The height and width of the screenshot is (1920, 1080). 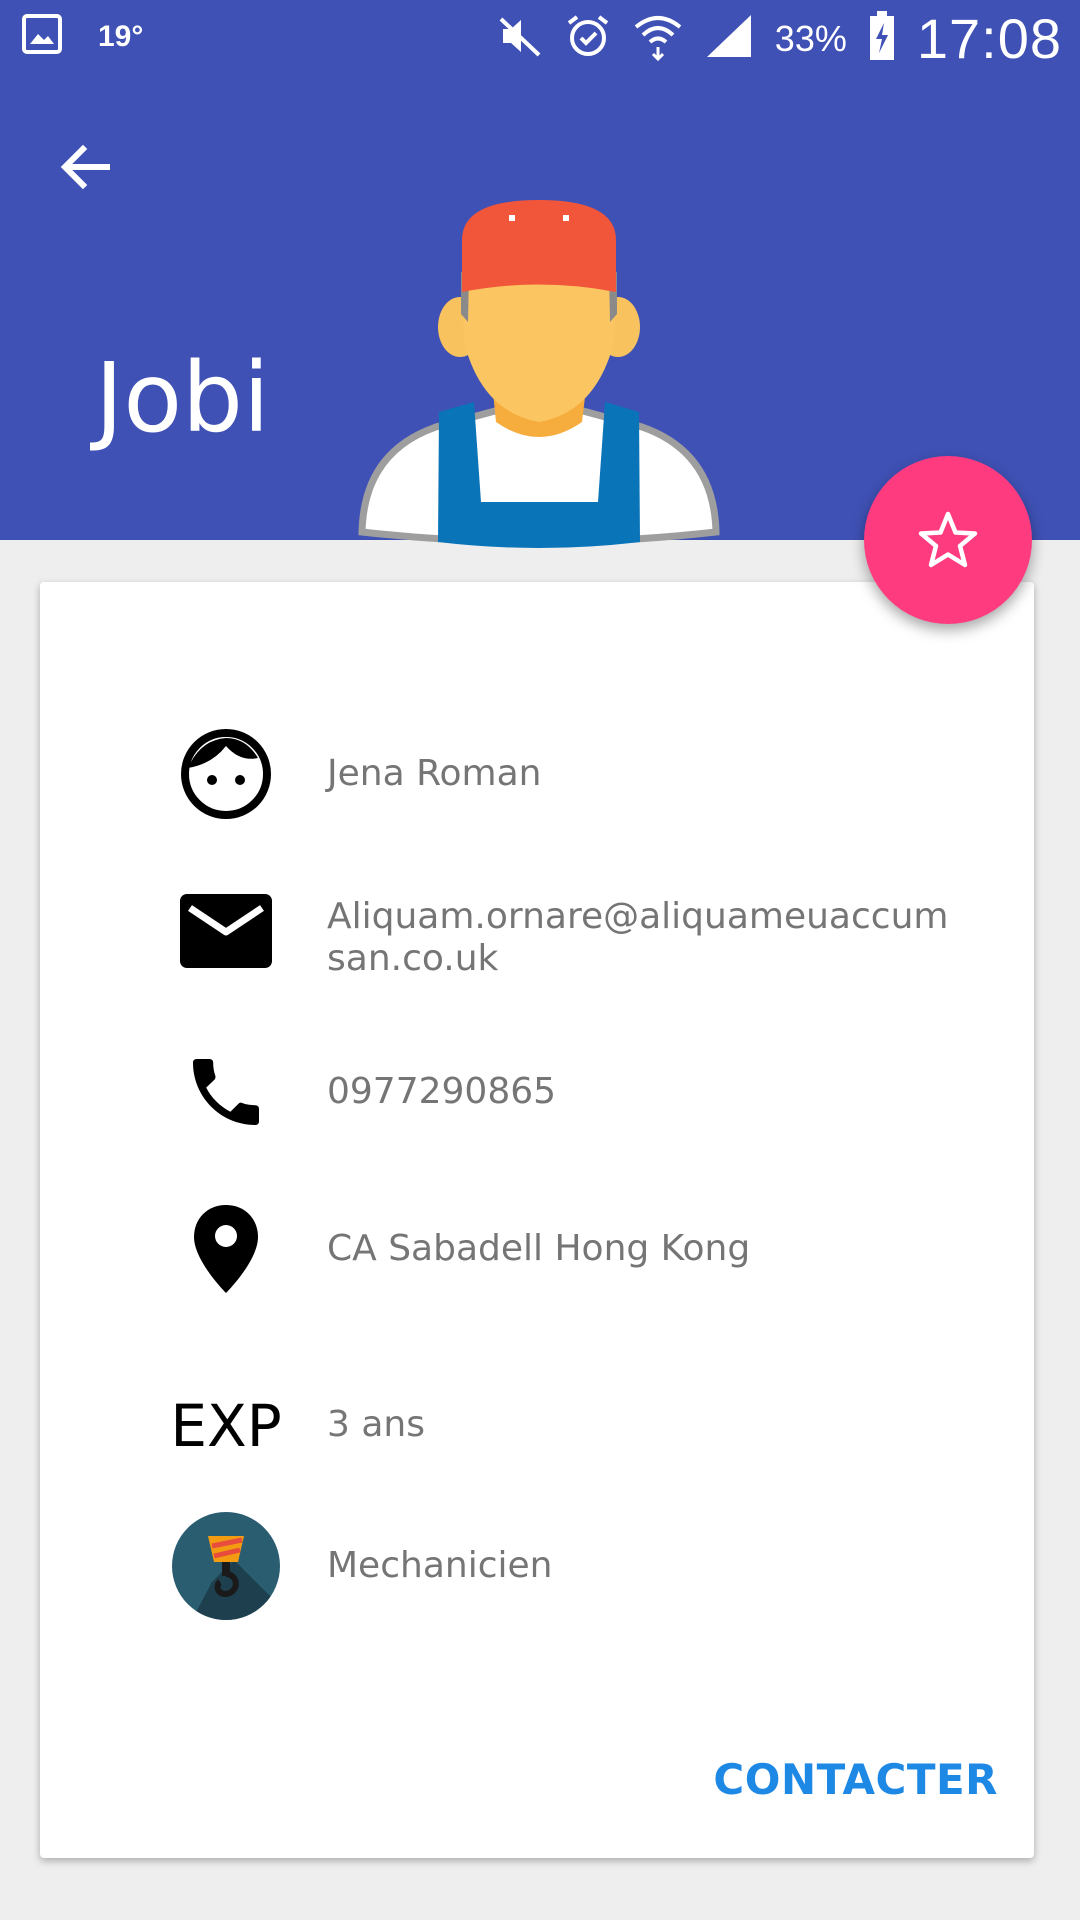 What do you see at coordinates (440, 1565) in the screenshot?
I see `contact-profession: Mechanicien` at bounding box center [440, 1565].